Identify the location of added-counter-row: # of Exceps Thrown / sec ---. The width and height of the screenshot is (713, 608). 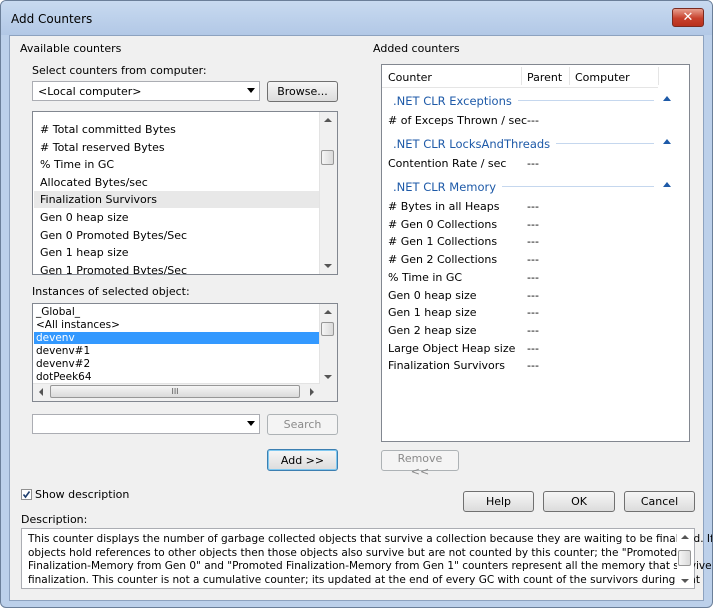
(520, 121).